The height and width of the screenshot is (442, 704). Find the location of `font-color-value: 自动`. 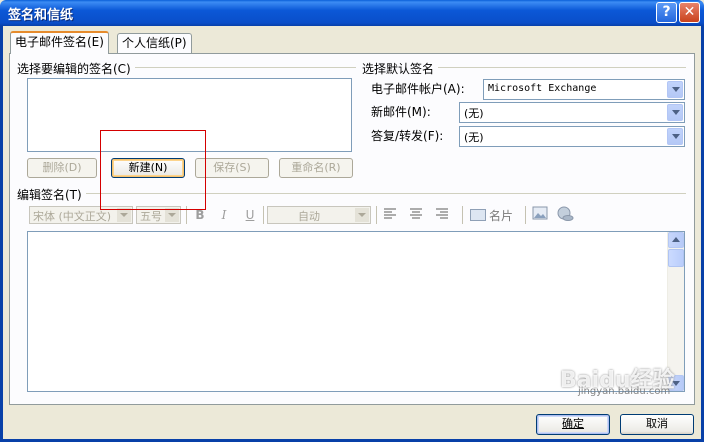

font-color-value: 自动 is located at coordinates (309, 216).